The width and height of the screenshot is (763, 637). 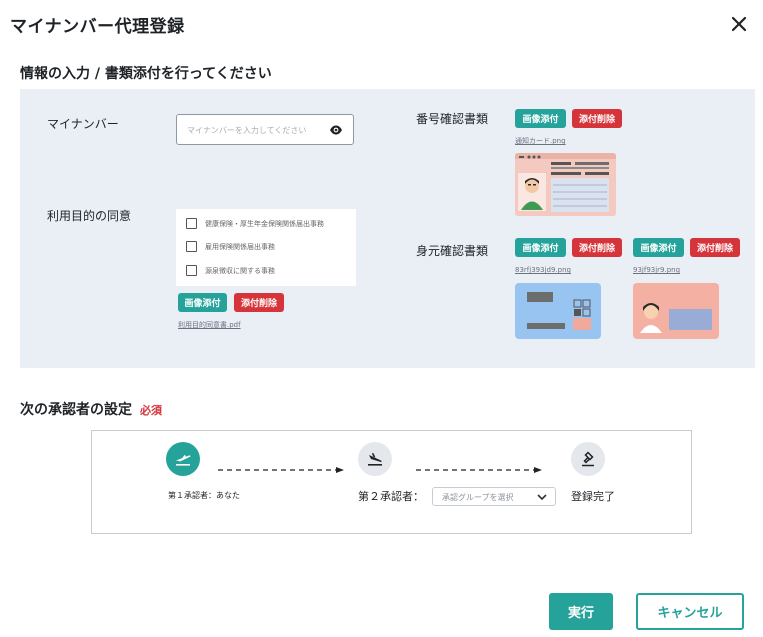 I want to click on plane-landing-icon, so click(x=375, y=459).